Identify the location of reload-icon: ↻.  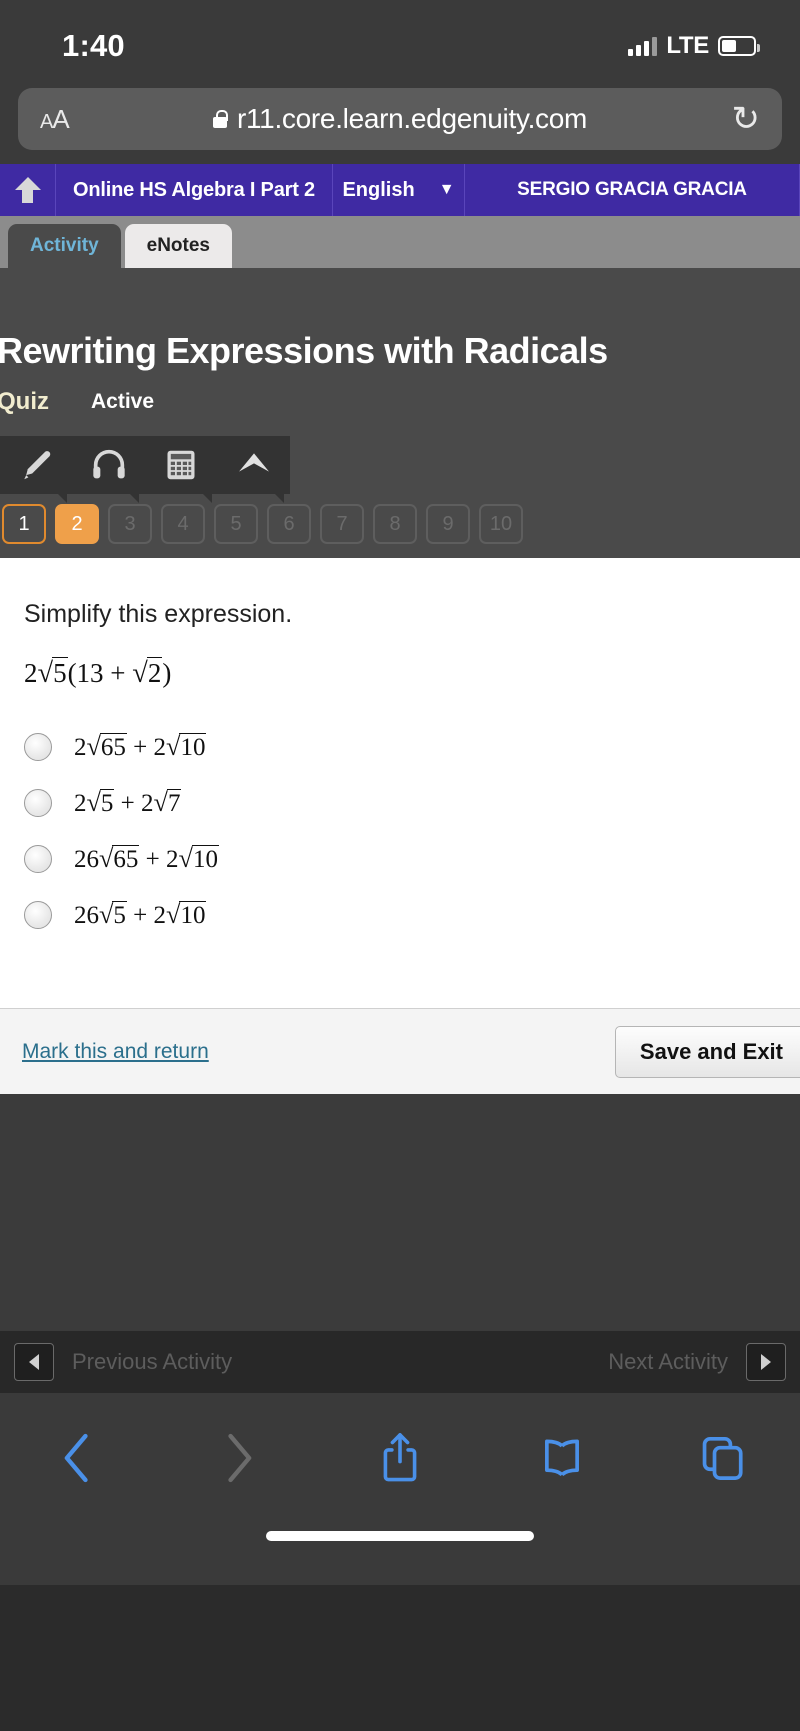
(746, 119).